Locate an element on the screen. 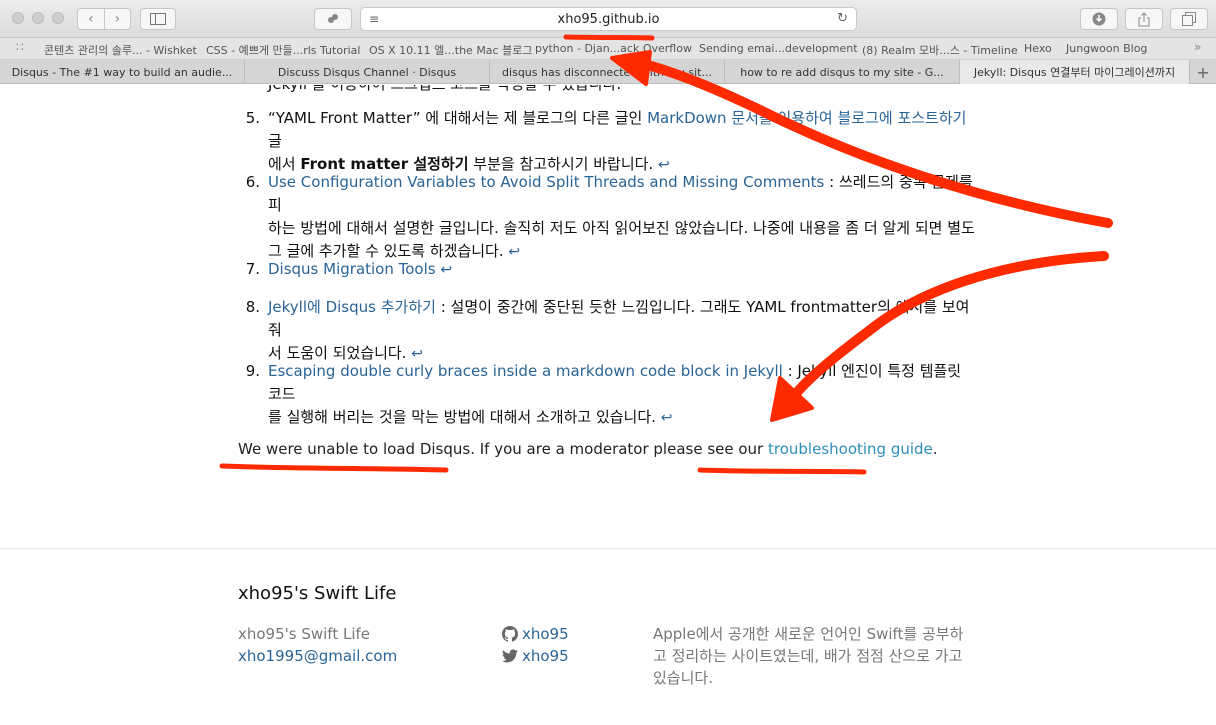  tabs-icon is located at coordinates (1189, 19).